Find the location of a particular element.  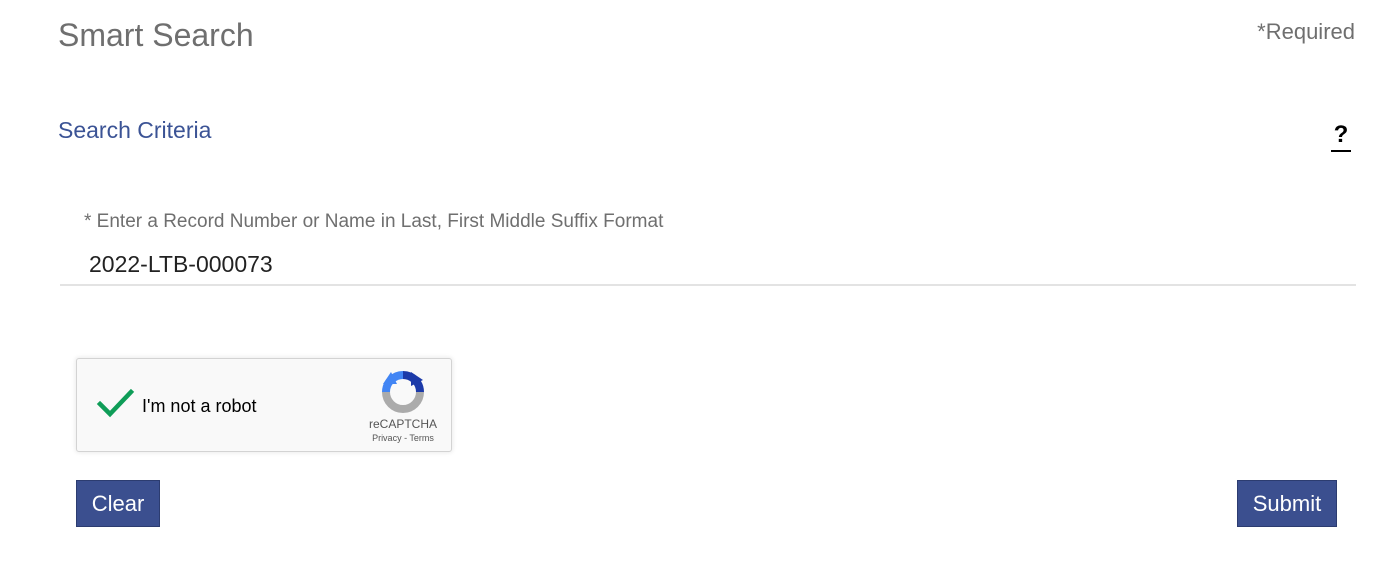

terms-link: Terms is located at coordinates (421, 438).